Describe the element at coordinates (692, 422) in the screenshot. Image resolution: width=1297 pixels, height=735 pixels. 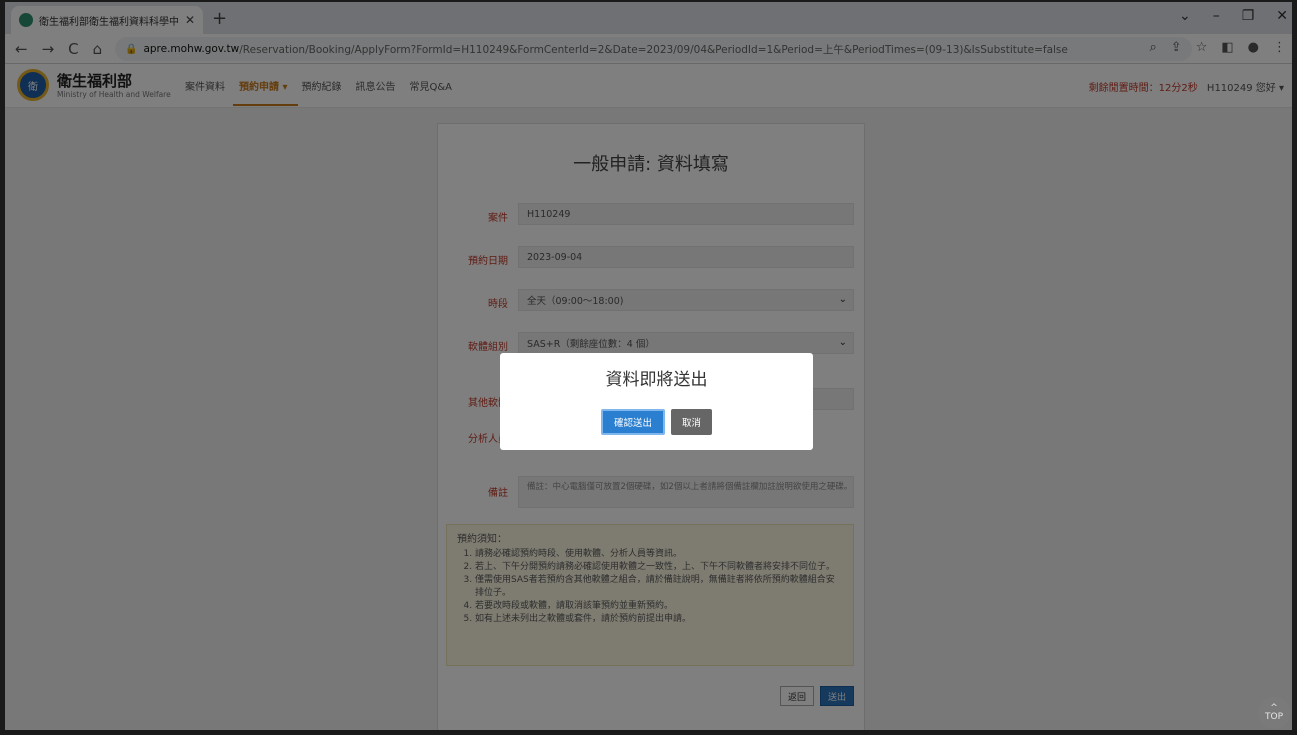
I see `cancel-button: 取消` at that location.